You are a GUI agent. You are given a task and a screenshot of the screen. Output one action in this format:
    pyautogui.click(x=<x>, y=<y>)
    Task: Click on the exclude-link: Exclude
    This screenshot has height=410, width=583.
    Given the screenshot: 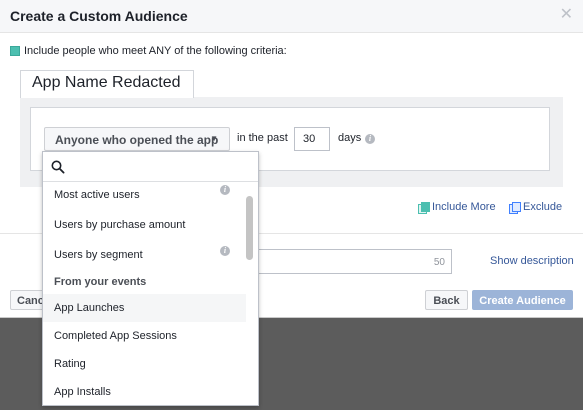 What is the action you would take?
    pyautogui.click(x=536, y=207)
    